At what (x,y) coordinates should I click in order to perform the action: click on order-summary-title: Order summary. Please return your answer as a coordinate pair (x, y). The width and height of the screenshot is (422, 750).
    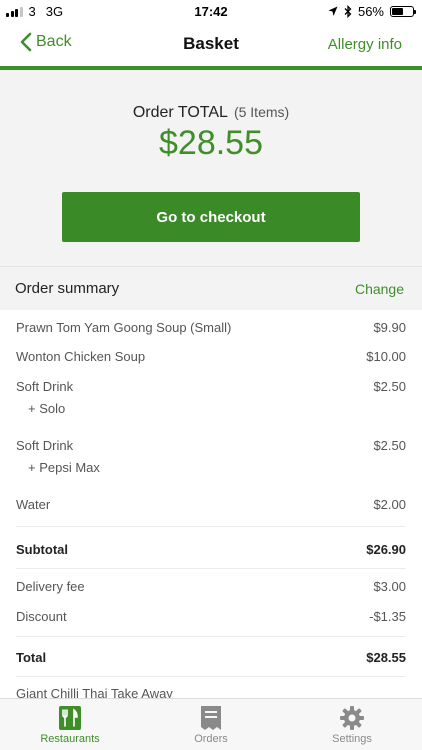
    Looking at the image, I should click on (67, 288).